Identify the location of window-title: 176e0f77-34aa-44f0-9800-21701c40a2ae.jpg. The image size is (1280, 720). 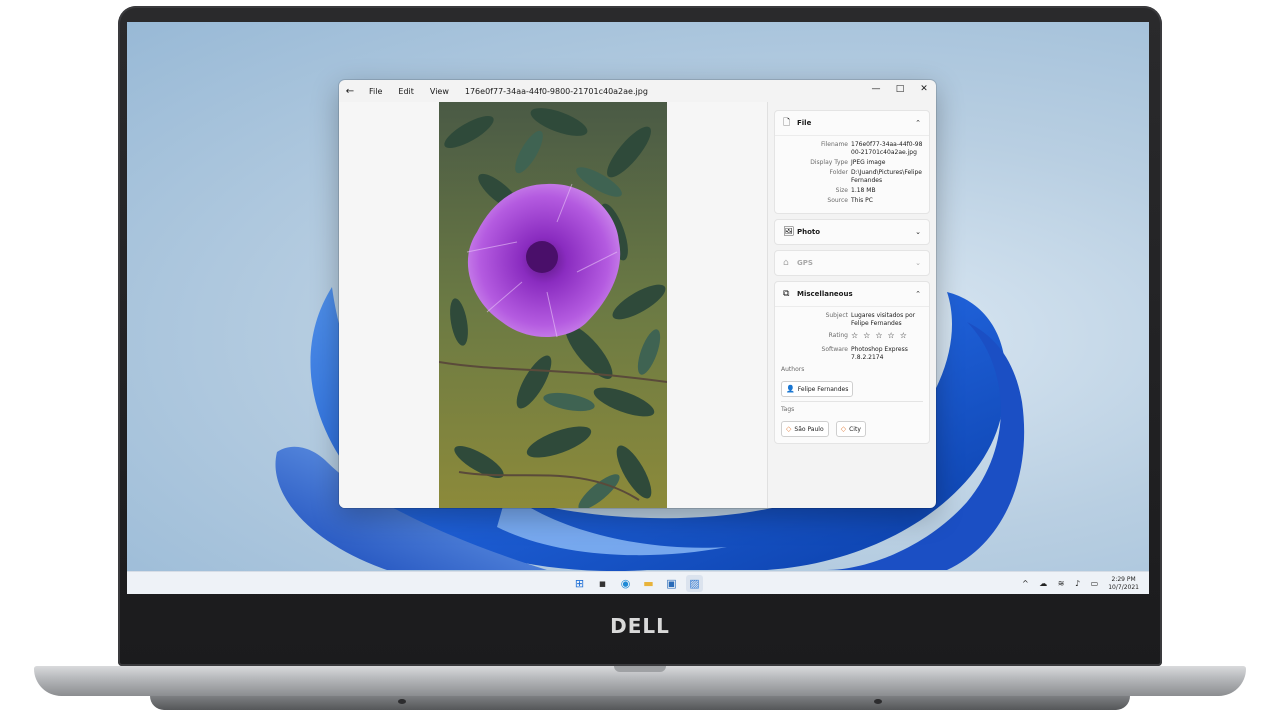
(556, 91).